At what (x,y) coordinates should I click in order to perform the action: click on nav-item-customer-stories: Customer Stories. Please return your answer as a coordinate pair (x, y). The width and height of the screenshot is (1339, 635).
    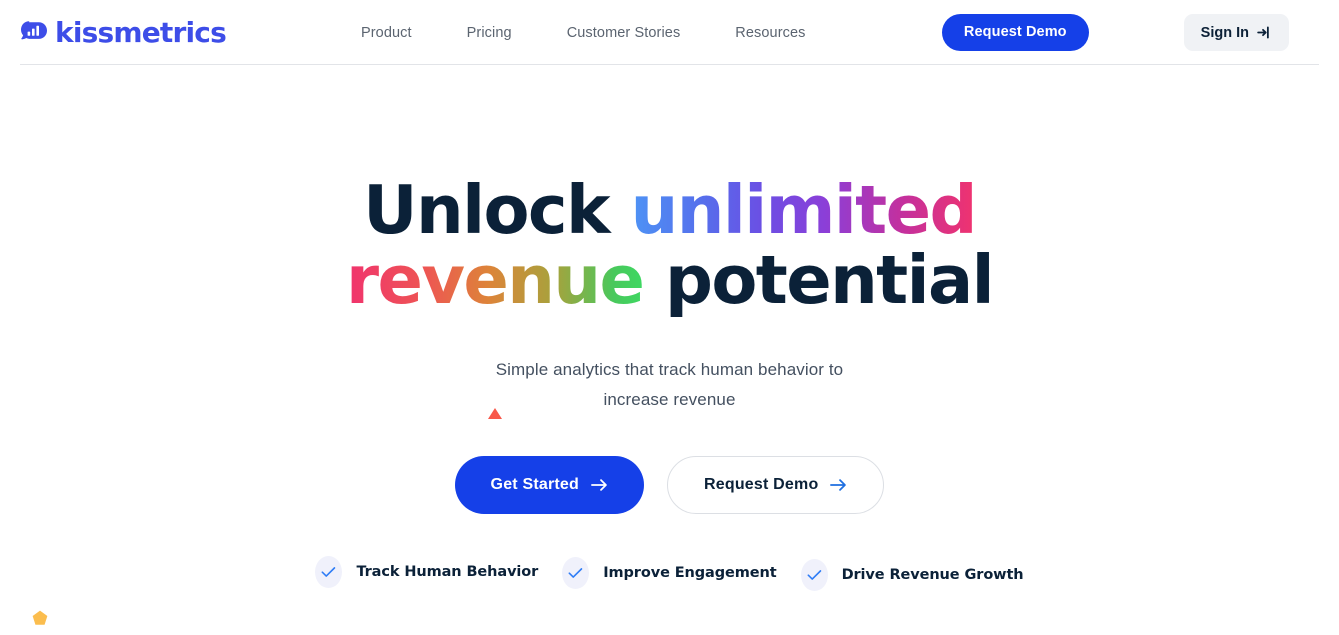
    Looking at the image, I should click on (624, 33).